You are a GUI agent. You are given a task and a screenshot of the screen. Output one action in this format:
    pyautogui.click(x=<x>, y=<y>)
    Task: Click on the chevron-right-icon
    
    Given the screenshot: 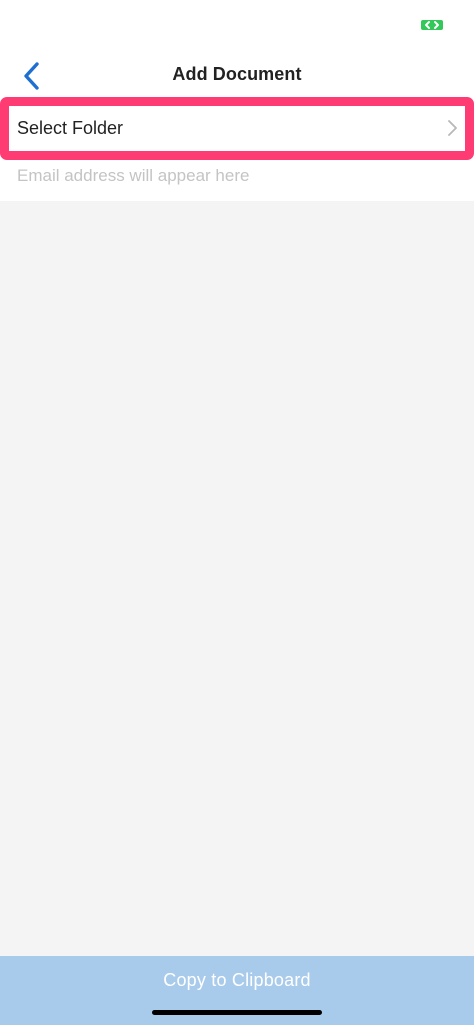 What is the action you would take?
    pyautogui.click(x=452, y=128)
    